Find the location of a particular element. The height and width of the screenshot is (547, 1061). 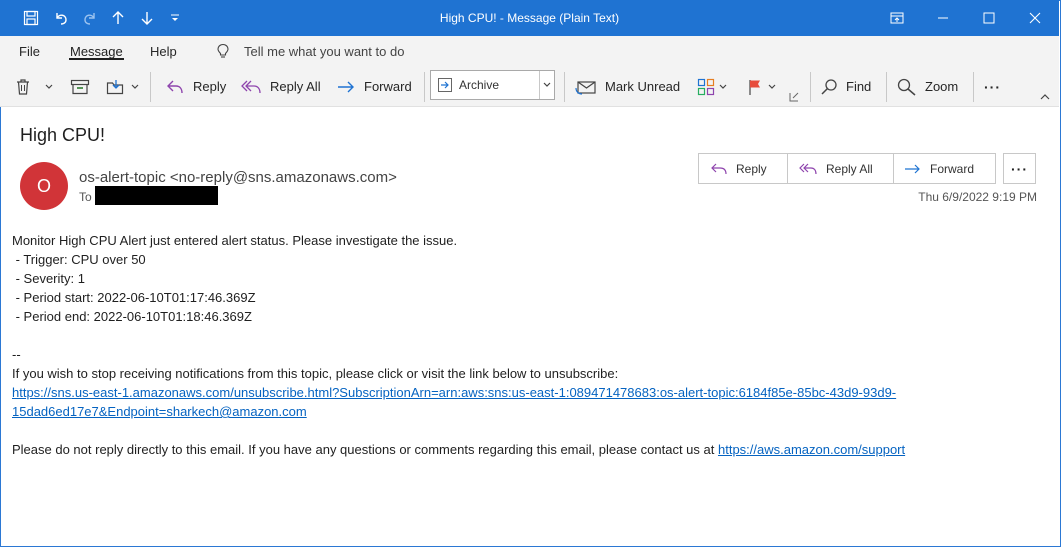

trash-icon is located at coordinates (23, 86).